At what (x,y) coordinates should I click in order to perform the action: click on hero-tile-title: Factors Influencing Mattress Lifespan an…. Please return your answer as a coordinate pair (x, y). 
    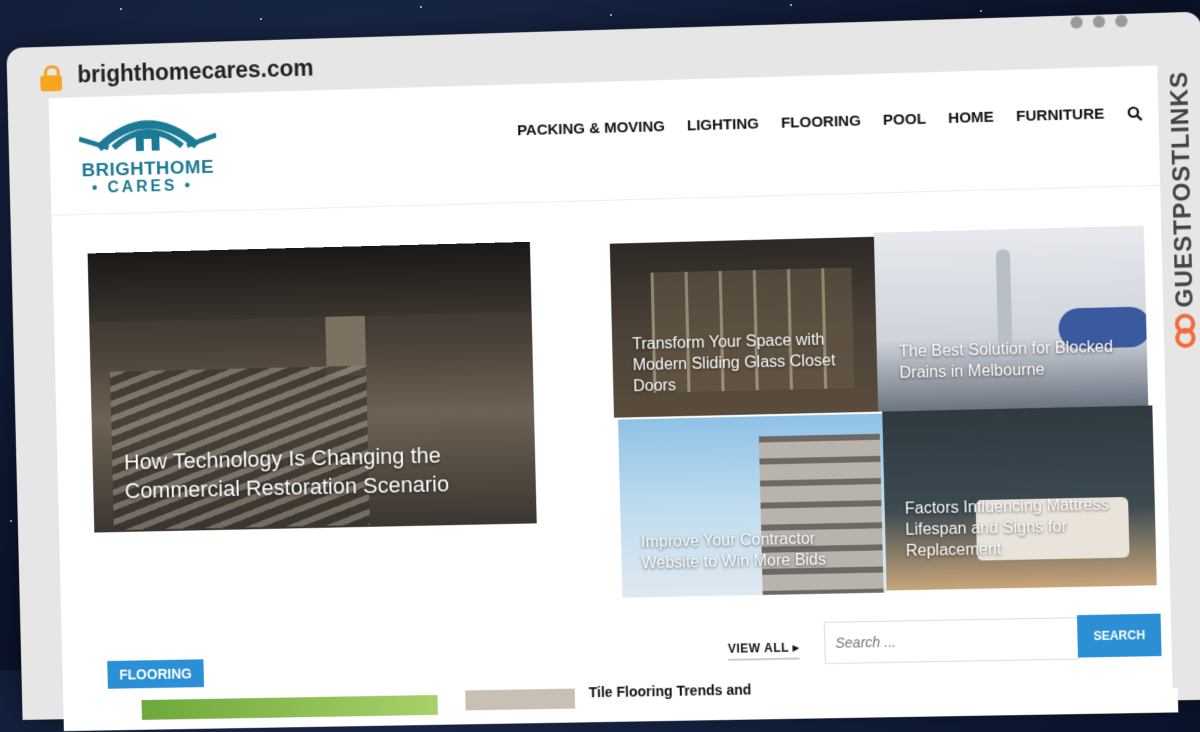
    Looking at the image, I should click on (1027, 528).